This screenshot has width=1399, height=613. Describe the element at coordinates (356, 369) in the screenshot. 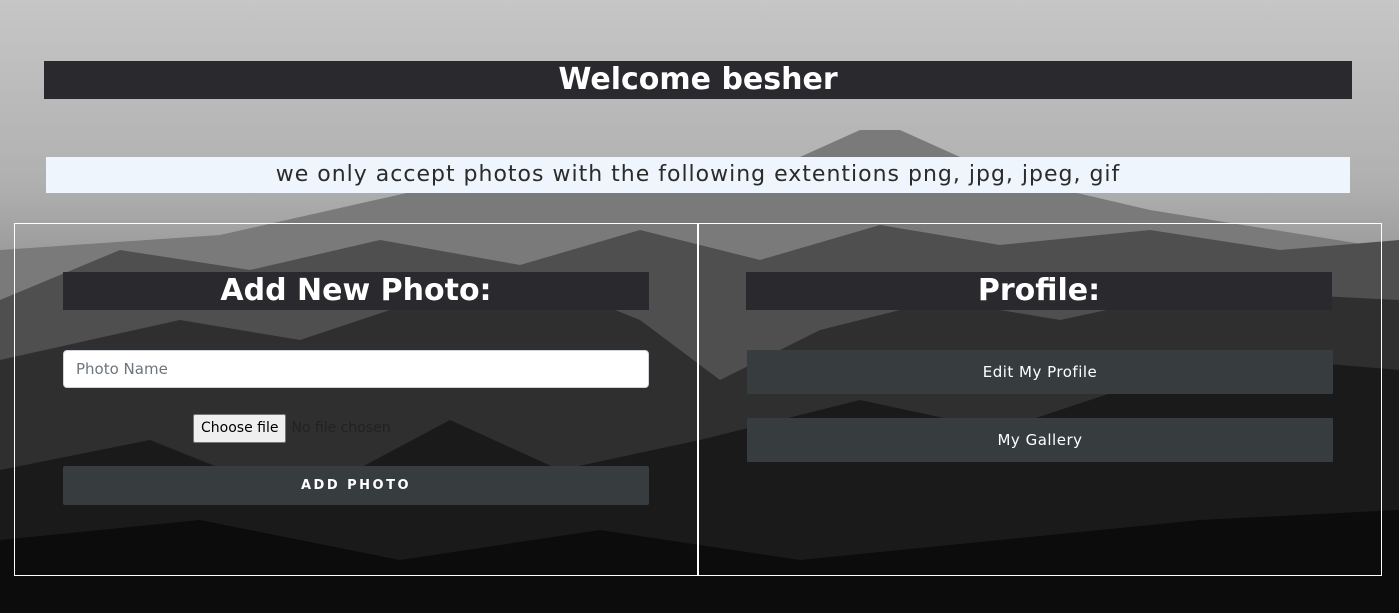

I see `photo-name-input` at that location.